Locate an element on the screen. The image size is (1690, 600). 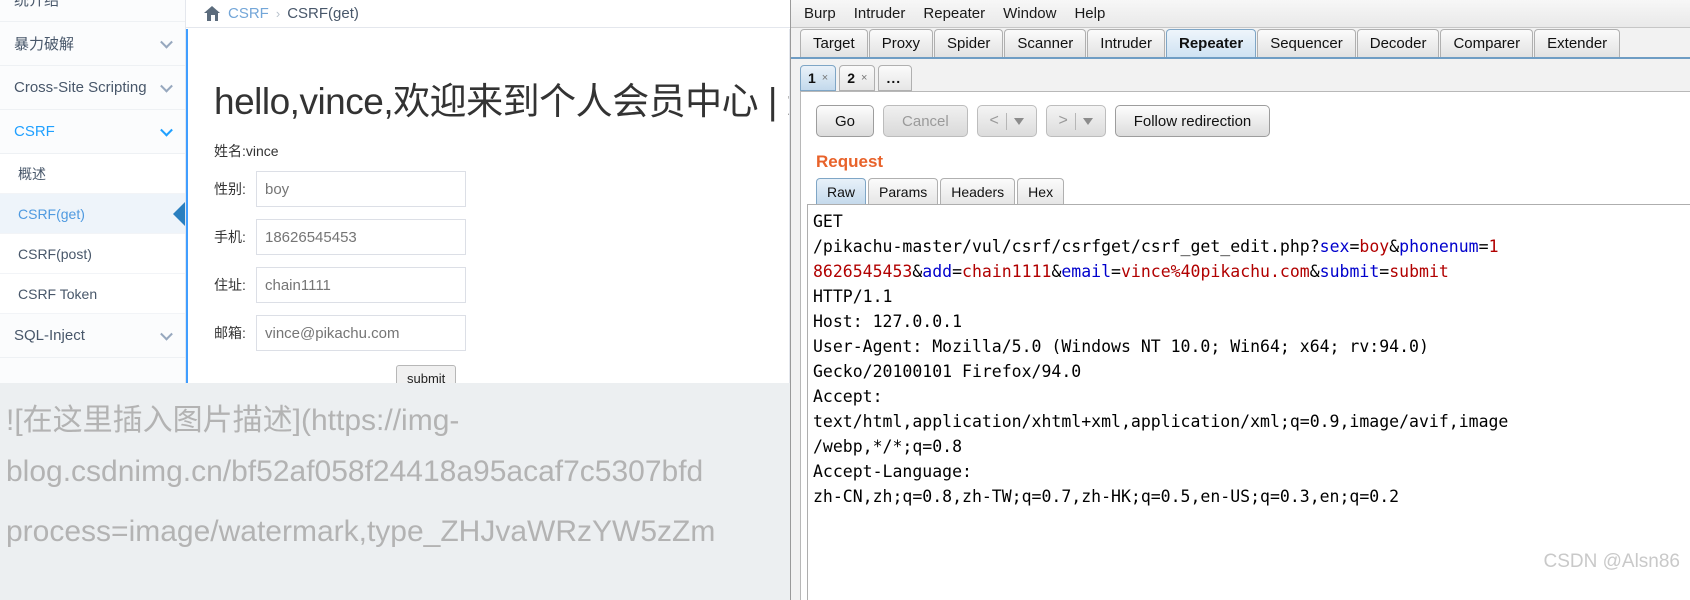
field-row-address: 住址: is located at coordinates (340, 285).